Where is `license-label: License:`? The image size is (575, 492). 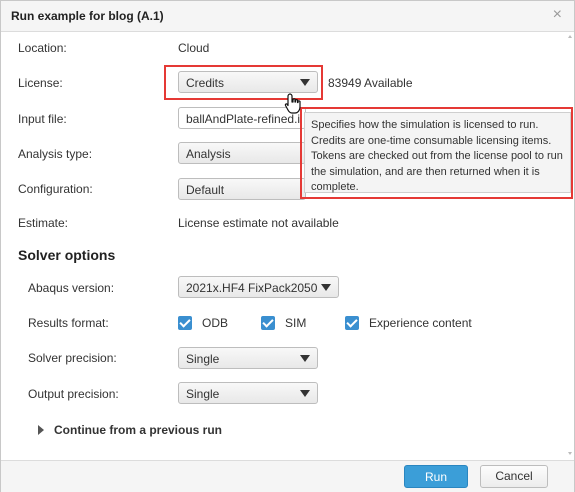 license-label: License: is located at coordinates (40, 83).